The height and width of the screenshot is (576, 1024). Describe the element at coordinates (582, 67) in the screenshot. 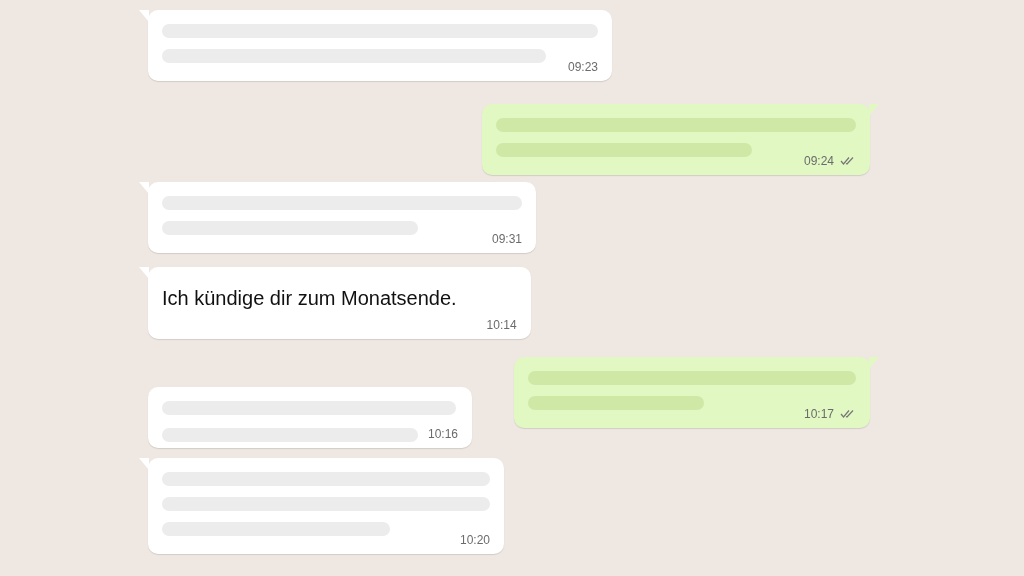

I see `message-time: 09:23` at that location.